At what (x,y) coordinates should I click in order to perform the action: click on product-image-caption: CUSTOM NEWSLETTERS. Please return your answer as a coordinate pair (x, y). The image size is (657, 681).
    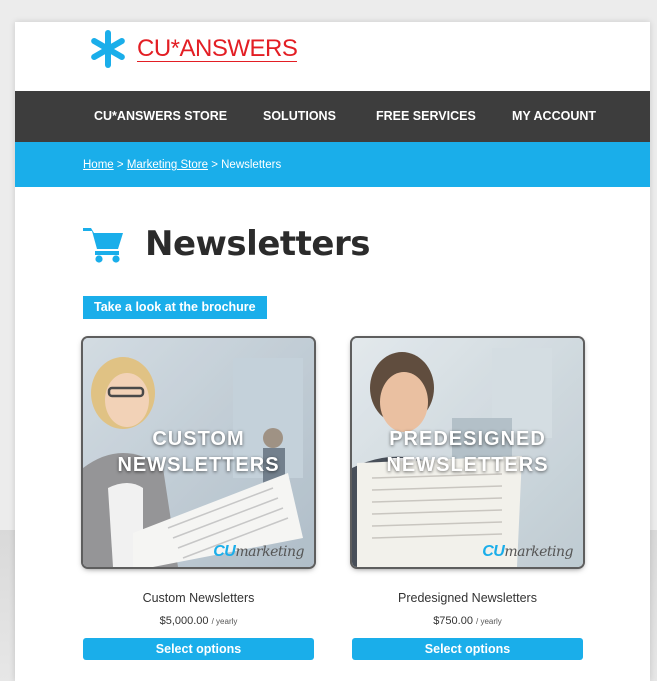
    Looking at the image, I should click on (198, 452).